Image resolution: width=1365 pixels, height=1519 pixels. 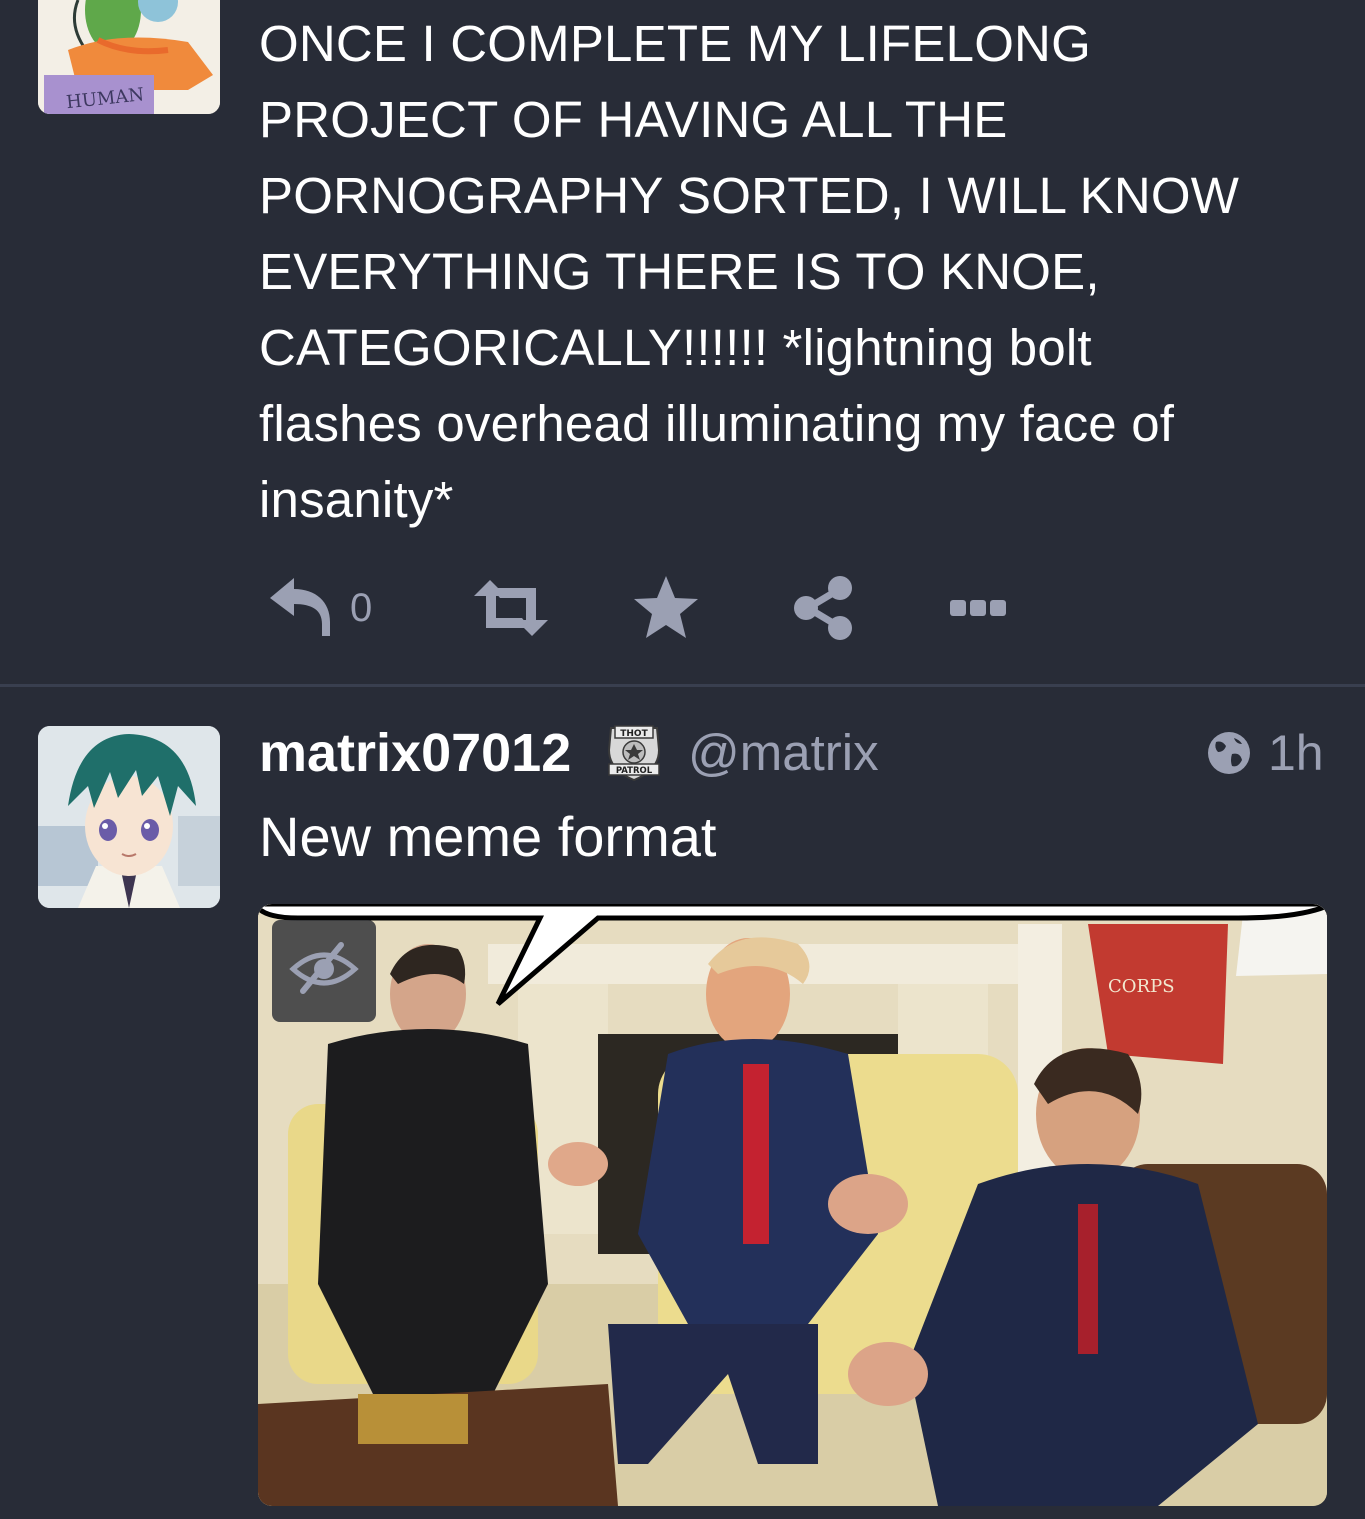 I want to click on globe-icon, so click(x=1229, y=753).